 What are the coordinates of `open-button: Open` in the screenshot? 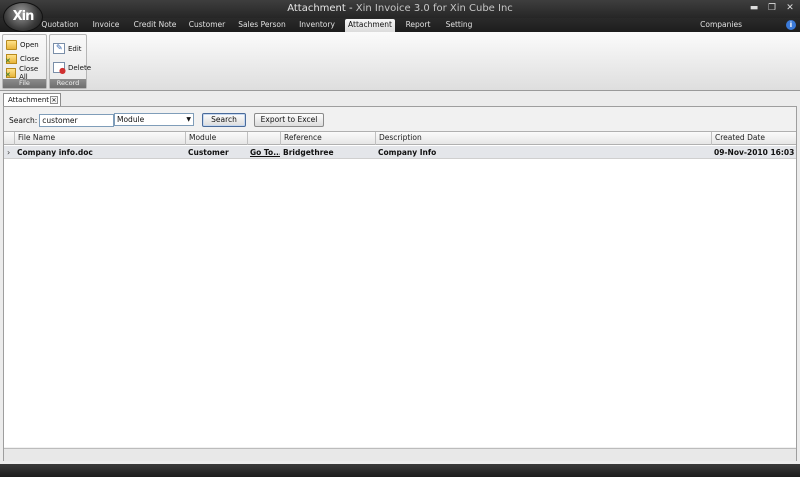 It's located at (22, 44).